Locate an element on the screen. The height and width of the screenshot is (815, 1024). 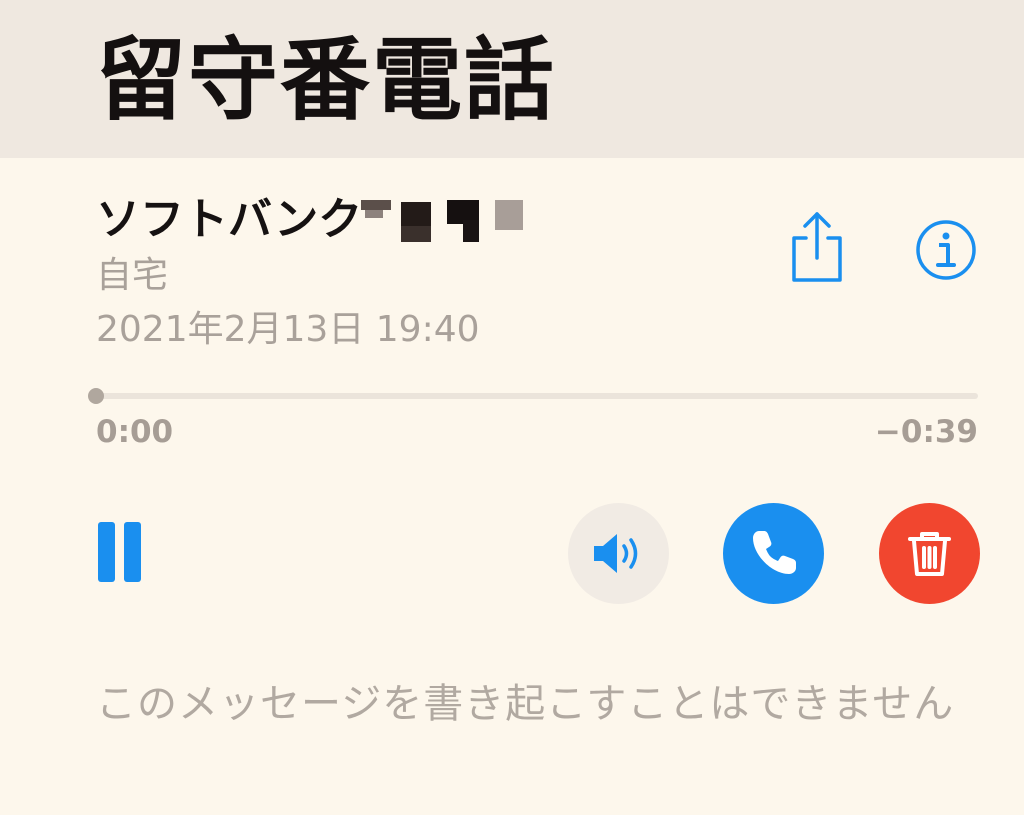
redacted-caller-detail is located at coordinates (440, 220).